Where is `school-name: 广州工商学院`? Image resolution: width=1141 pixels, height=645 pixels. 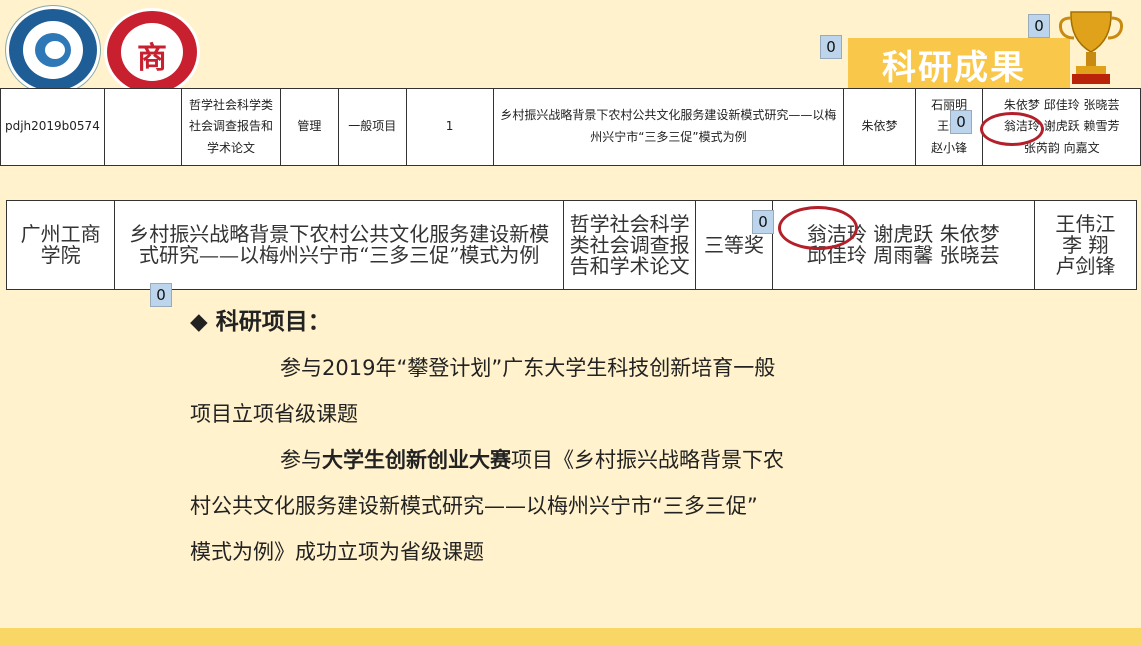
school-name: 广州工商学院 is located at coordinates (60, 245).